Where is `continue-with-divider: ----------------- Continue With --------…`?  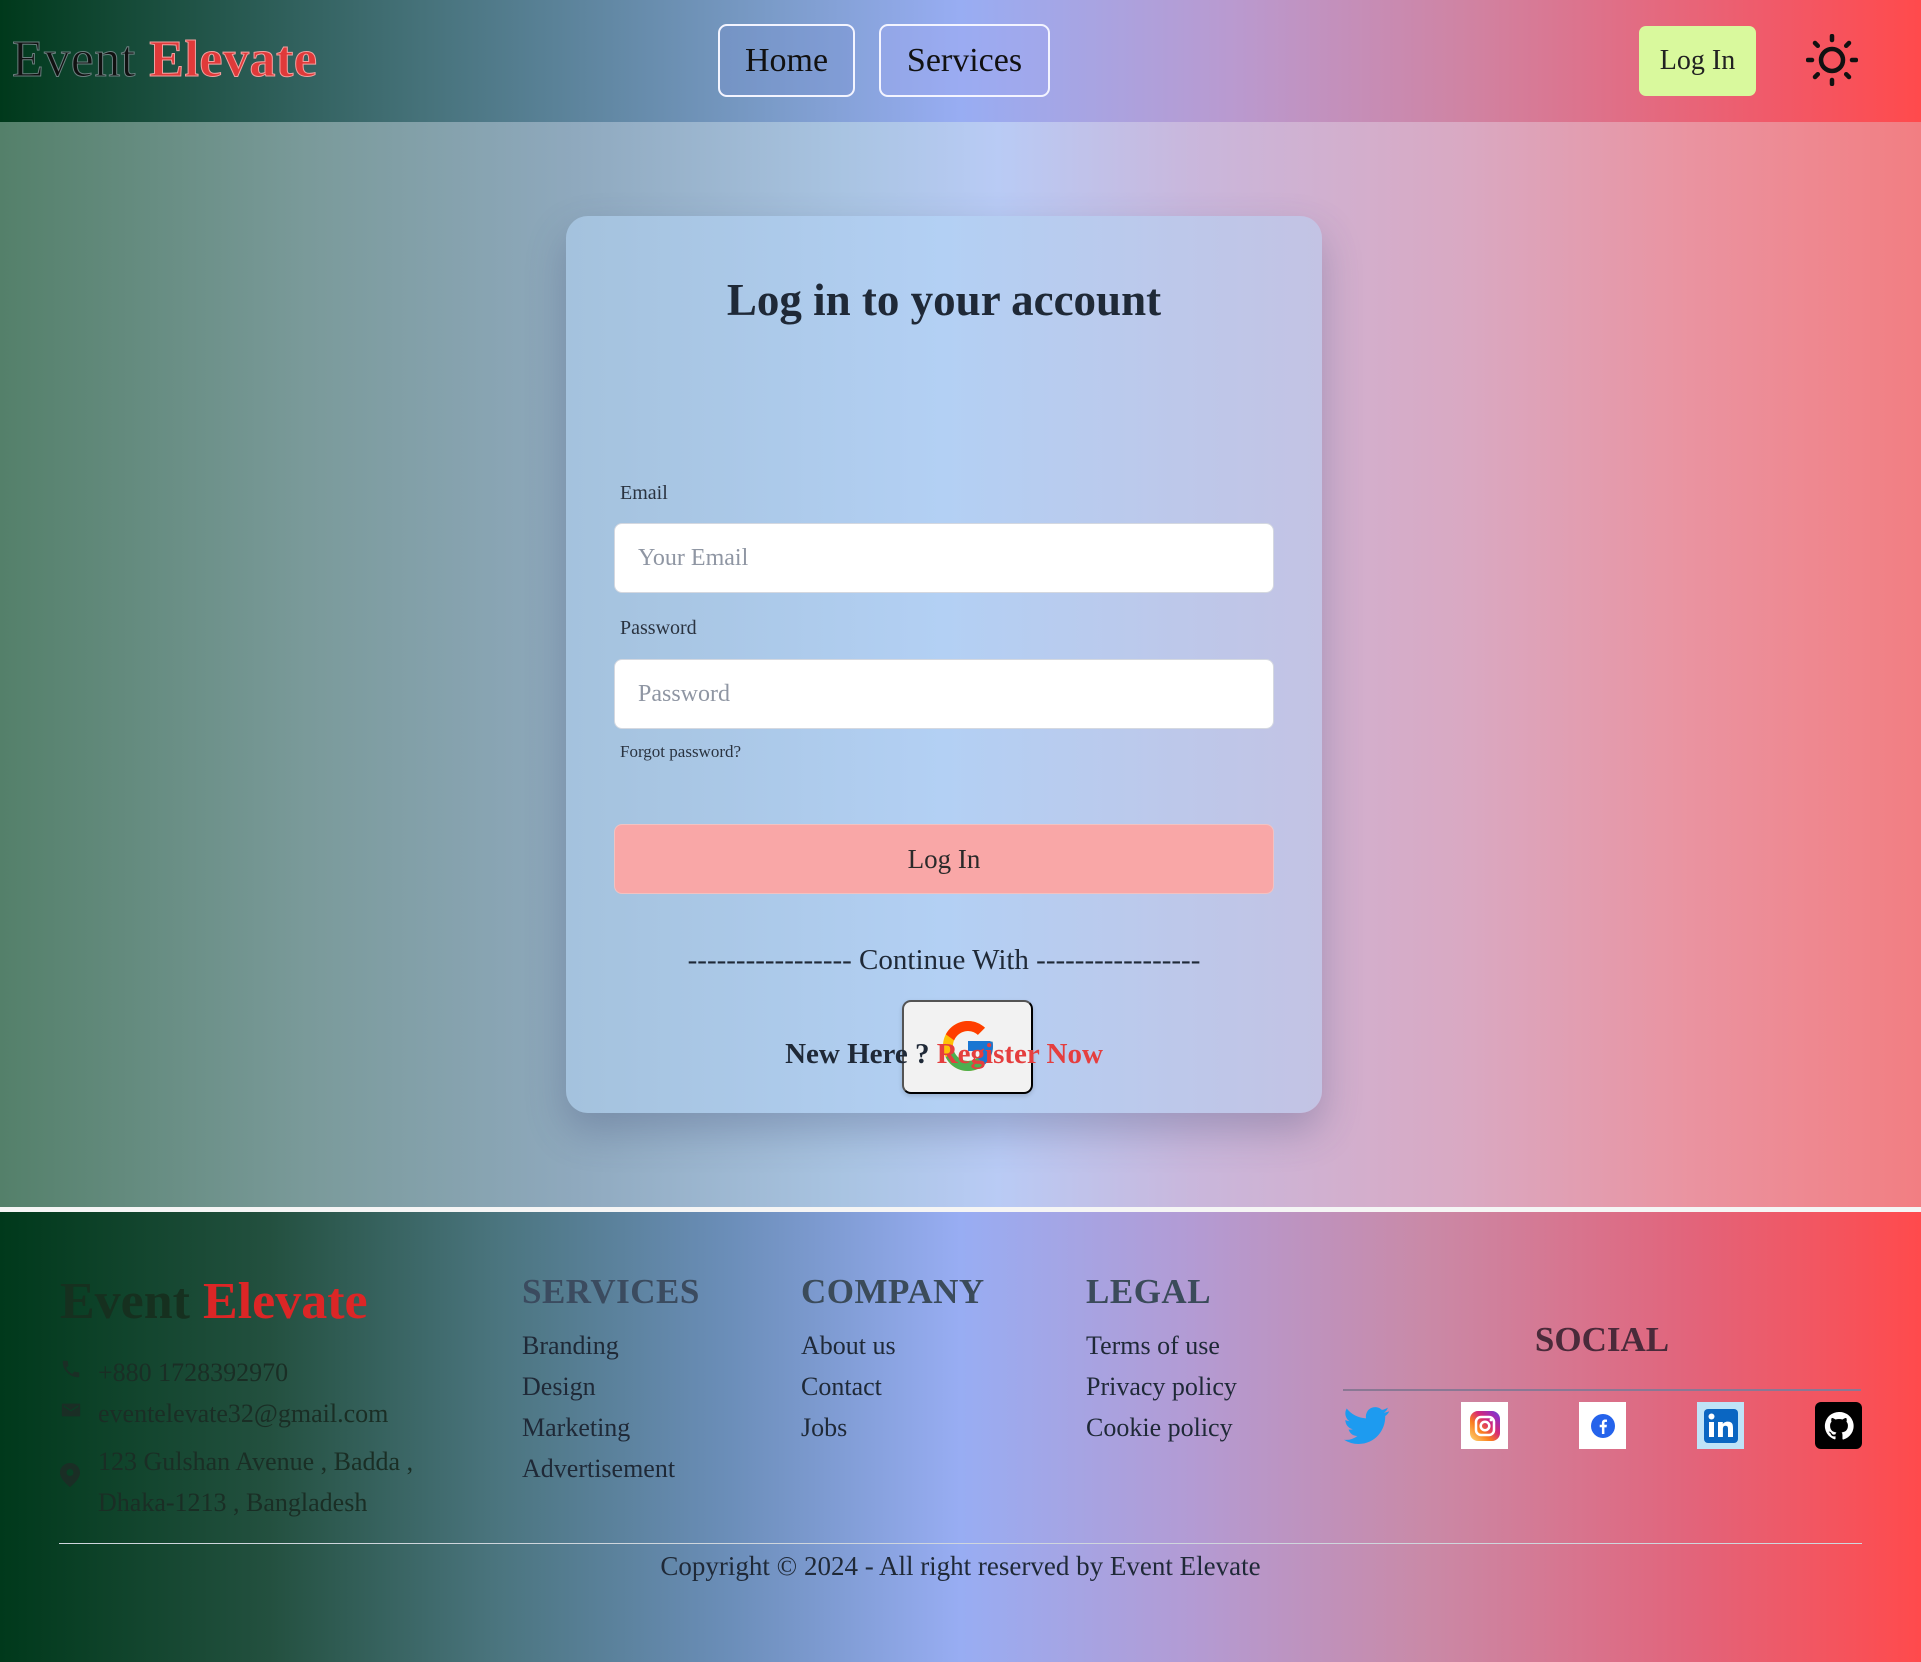
continue-with-divider: ----------------- Continue With --------… is located at coordinates (944, 960).